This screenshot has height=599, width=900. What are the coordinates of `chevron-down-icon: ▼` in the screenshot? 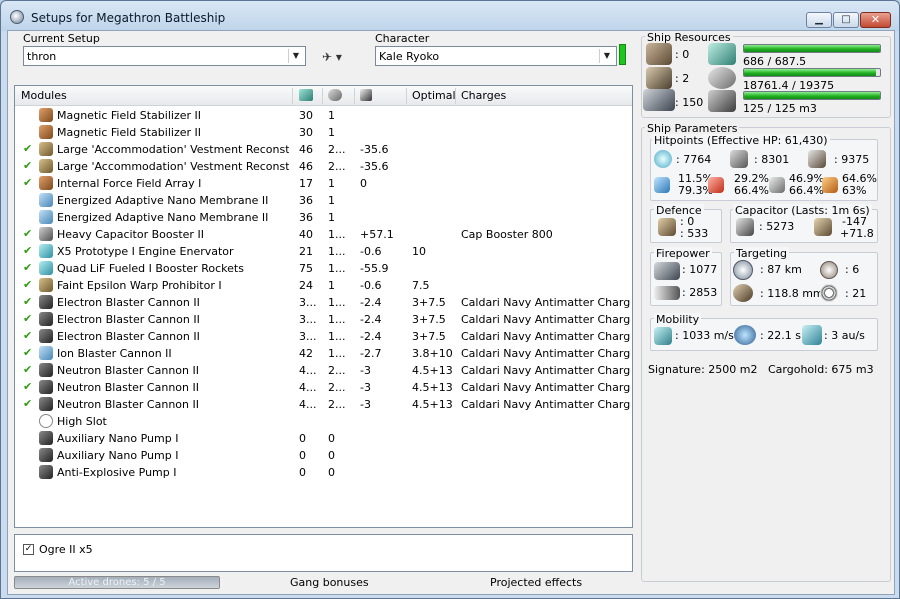 It's located at (295, 56).